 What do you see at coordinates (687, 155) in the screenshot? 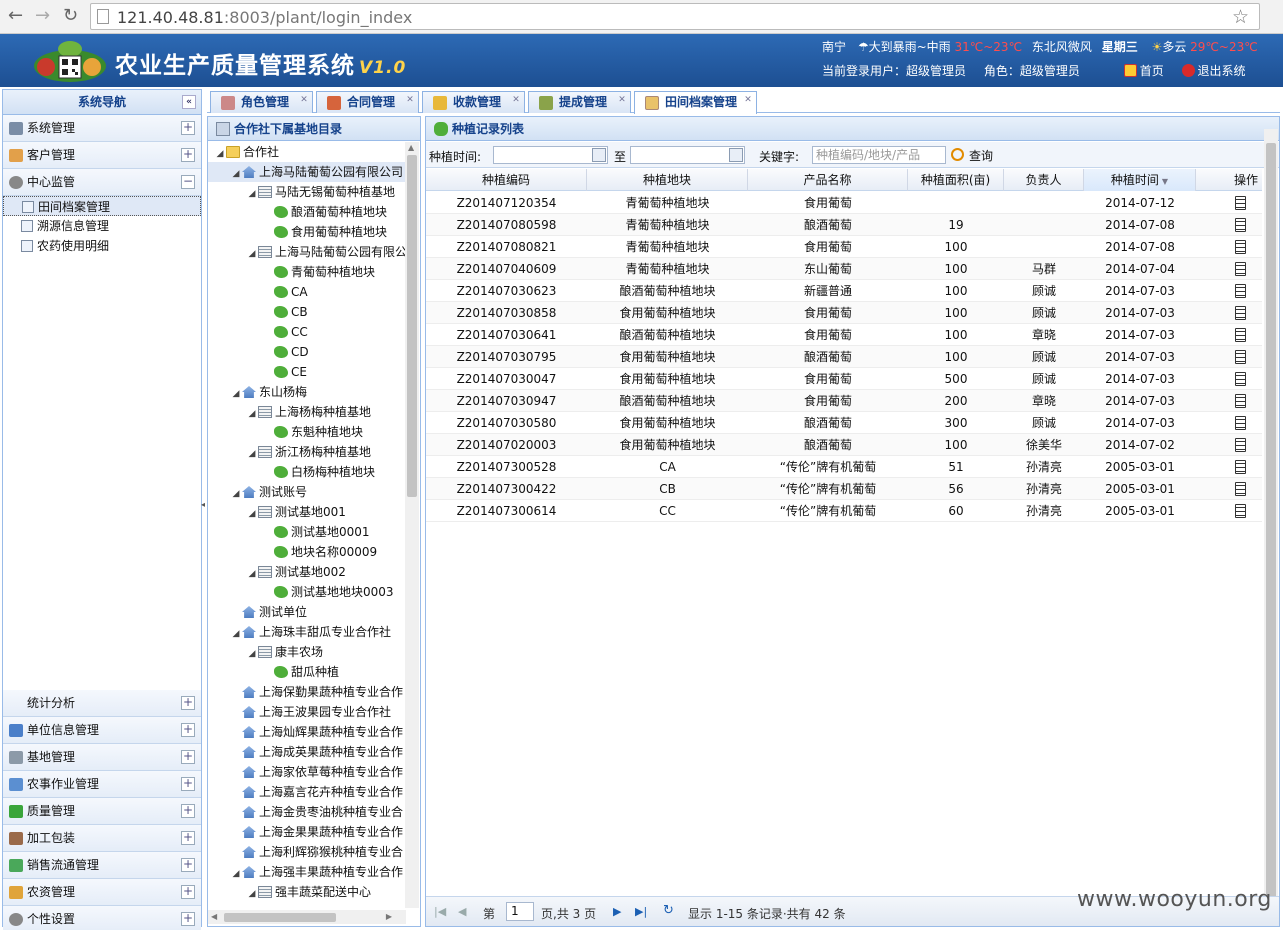
I see `end-date-input` at bounding box center [687, 155].